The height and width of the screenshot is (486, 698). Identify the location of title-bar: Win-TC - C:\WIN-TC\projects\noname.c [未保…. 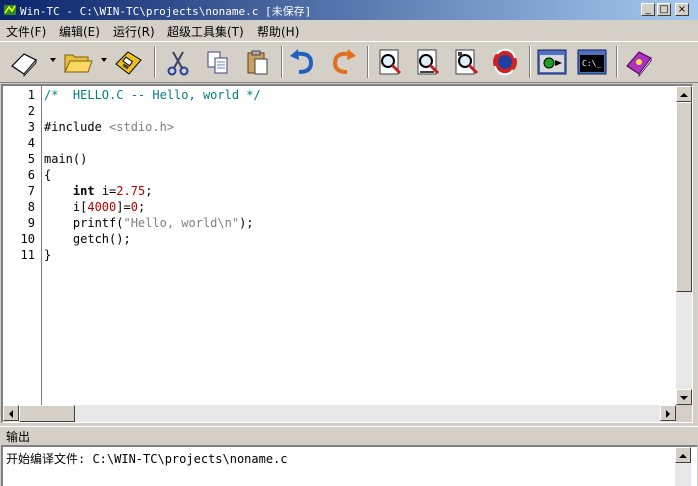
(349, 10).